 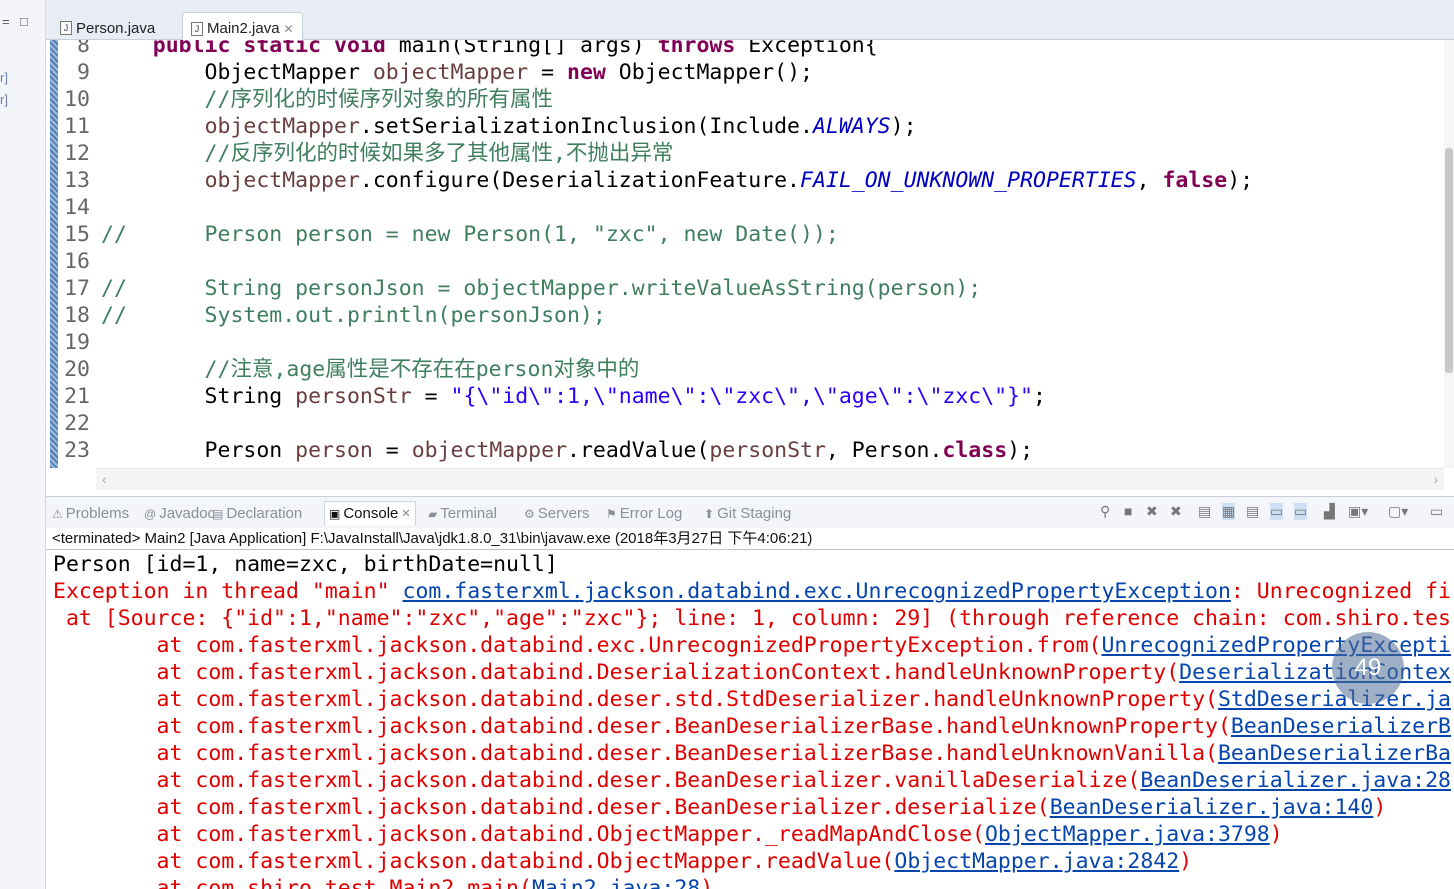 What do you see at coordinates (1315, 672) in the screenshot?
I see `stacktrace-link: DeserializationContex` at bounding box center [1315, 672].